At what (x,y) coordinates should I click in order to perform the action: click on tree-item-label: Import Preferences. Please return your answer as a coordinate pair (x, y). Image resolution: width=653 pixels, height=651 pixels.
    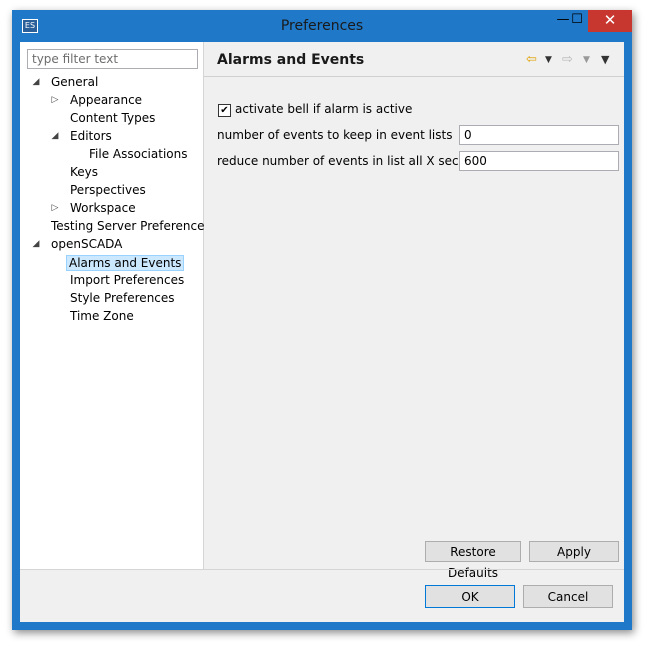
    Looking at the image, I should click on (127, 280).